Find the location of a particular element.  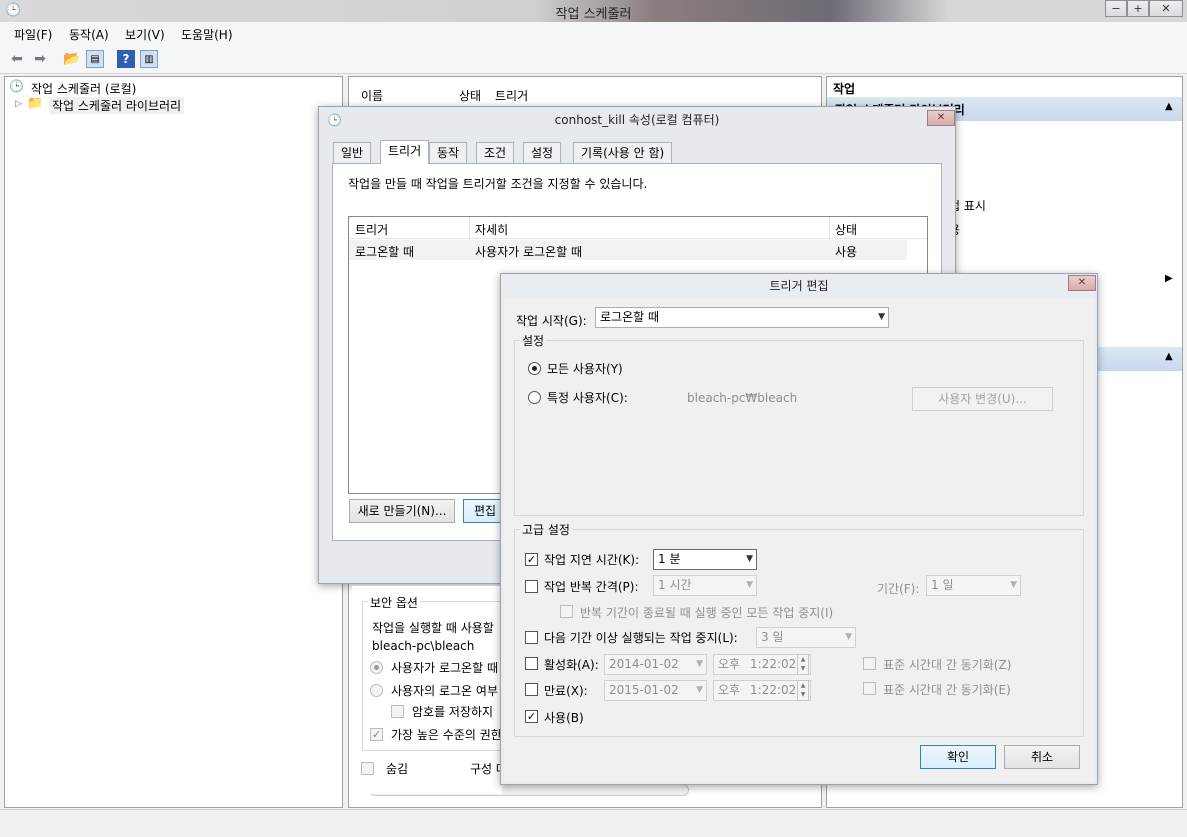

advanced-group-label: 고급 설정 is located at coordinates (546, 529).